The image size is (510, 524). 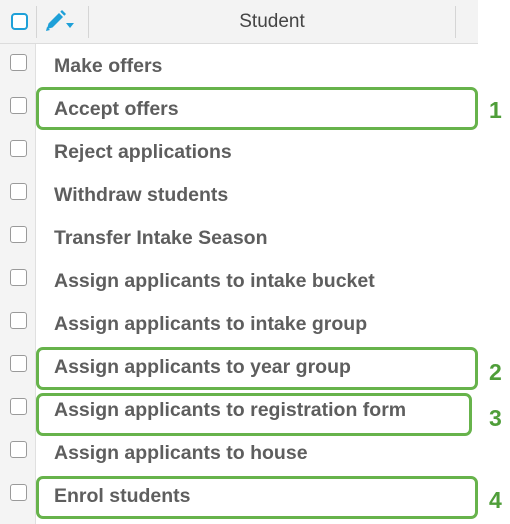 What do you see at coordinates (202, 367) in the screenshot?
I see `menu-item-assign-year-group: Assign applicants to year group` at bounding box center [202, 367].